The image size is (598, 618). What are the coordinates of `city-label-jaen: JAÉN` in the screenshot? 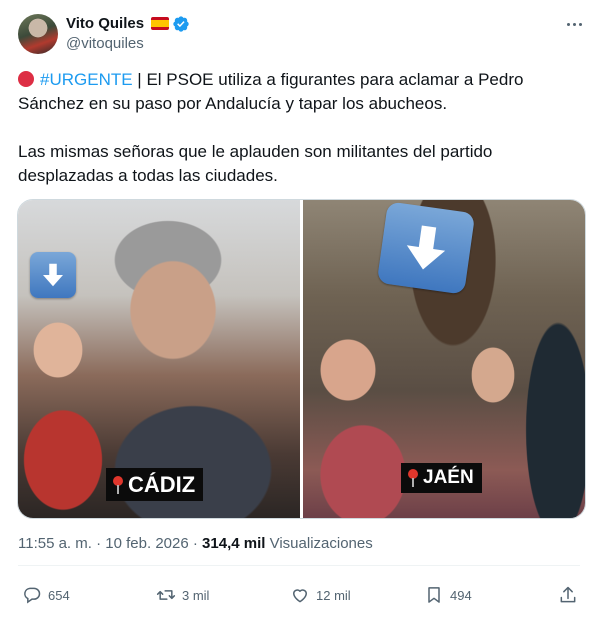 It's located at (441, 478).